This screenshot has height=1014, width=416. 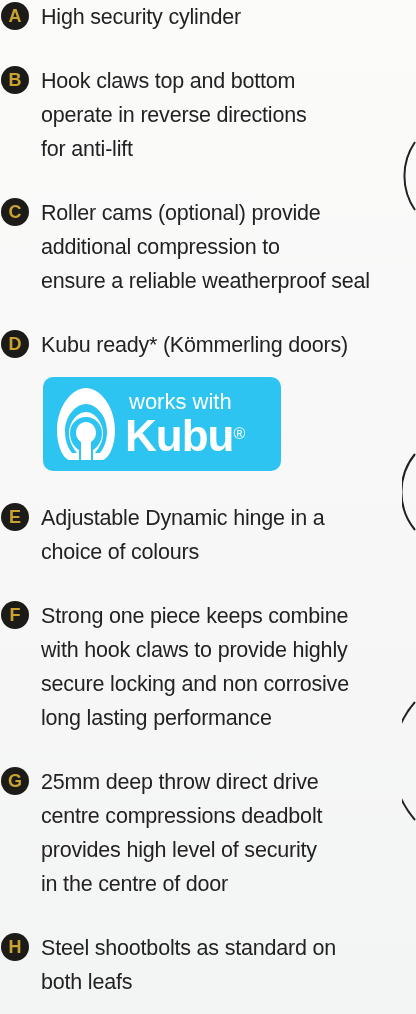 What do you see at coordinates (174, 115) in the screenshot?
I see `feature-text: Hook claws top and bottom operate in reverse directions for anti-lift` at bounding box center [174, 115].